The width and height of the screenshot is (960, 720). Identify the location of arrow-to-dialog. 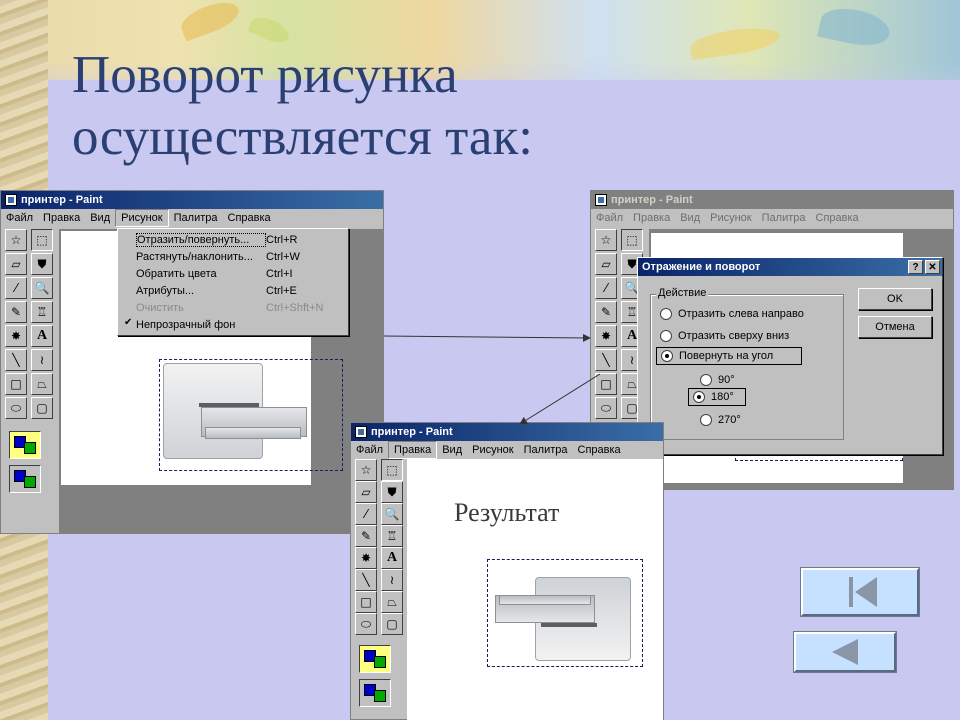
(487, 337).